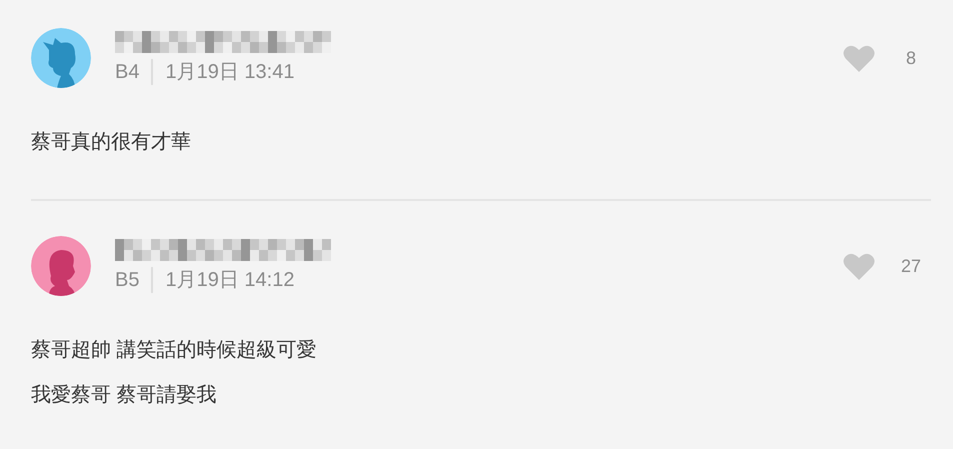 Image resolution: width=953 pixels, height=449 pixels. I want to click on floor-number: B4, so click(127, 72).